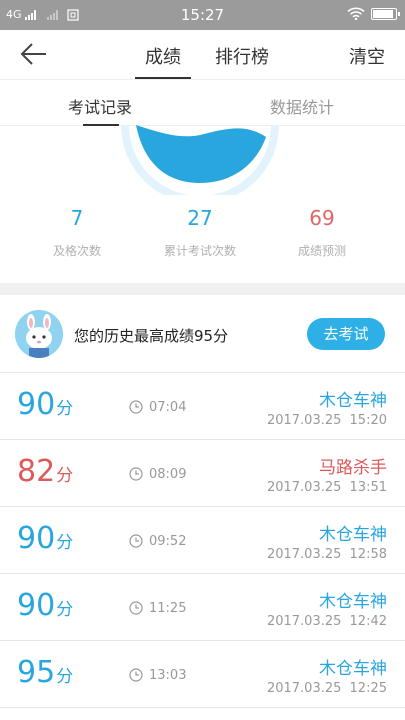  What do you see at coordinates (168, 541) in the screenshot?
I see `record-duration: 09:52` at bounding box center [168, 541].